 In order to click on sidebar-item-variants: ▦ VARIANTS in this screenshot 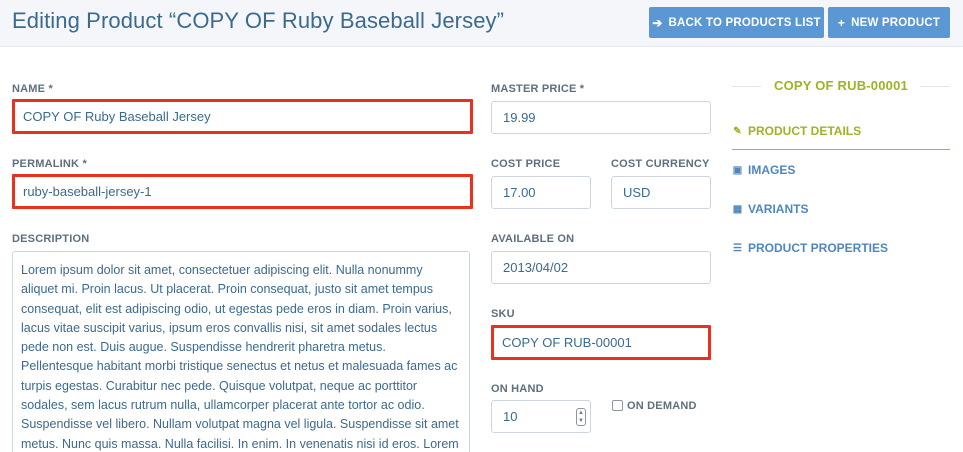, I will do `click(770, 209)`.